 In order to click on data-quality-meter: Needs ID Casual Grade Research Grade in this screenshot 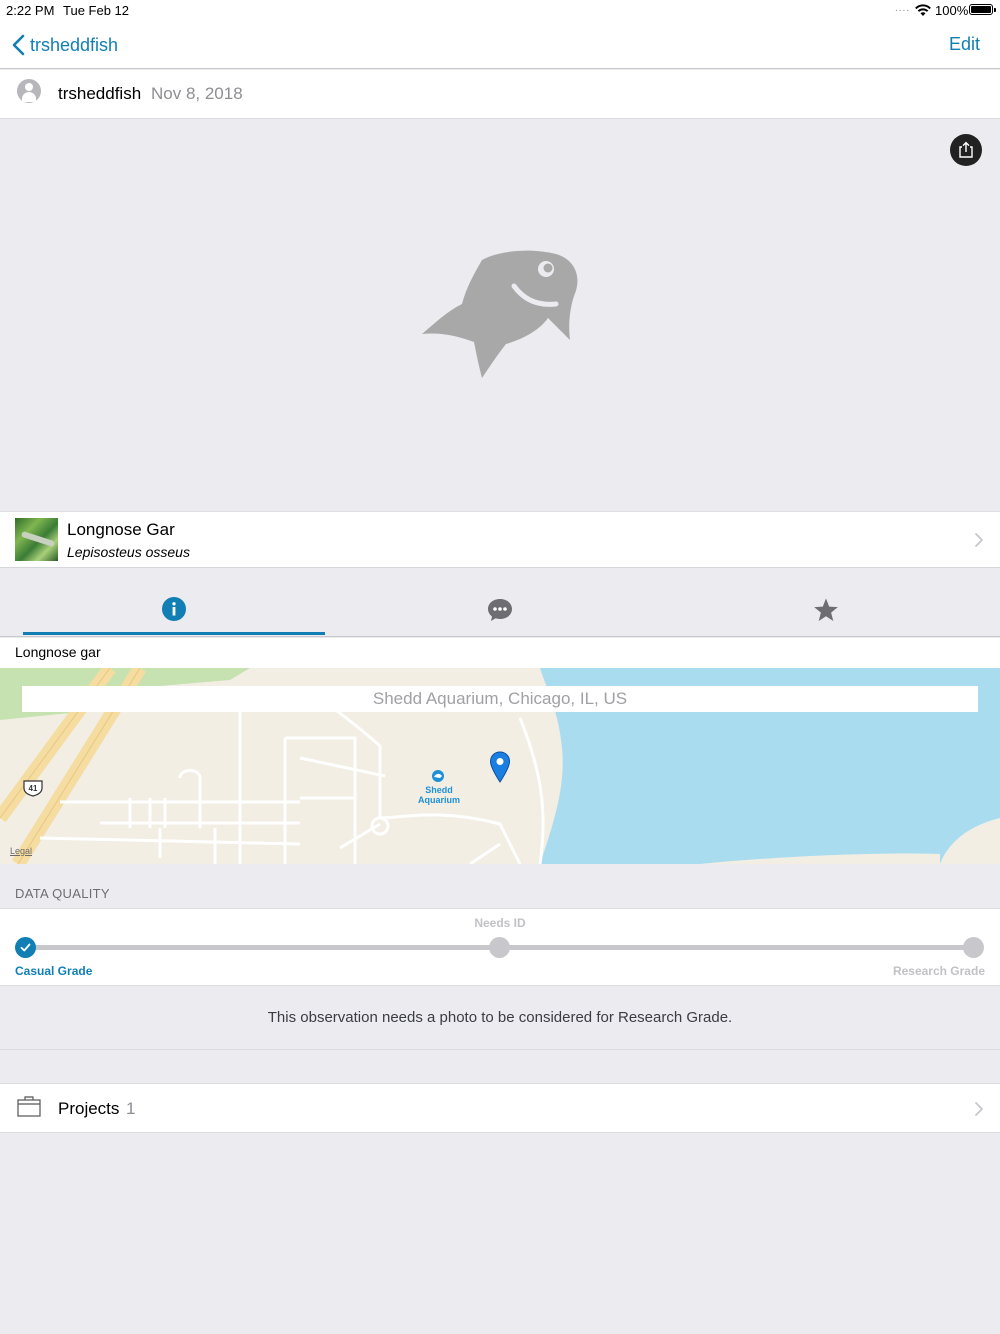, I will do `click(500, 947)`.